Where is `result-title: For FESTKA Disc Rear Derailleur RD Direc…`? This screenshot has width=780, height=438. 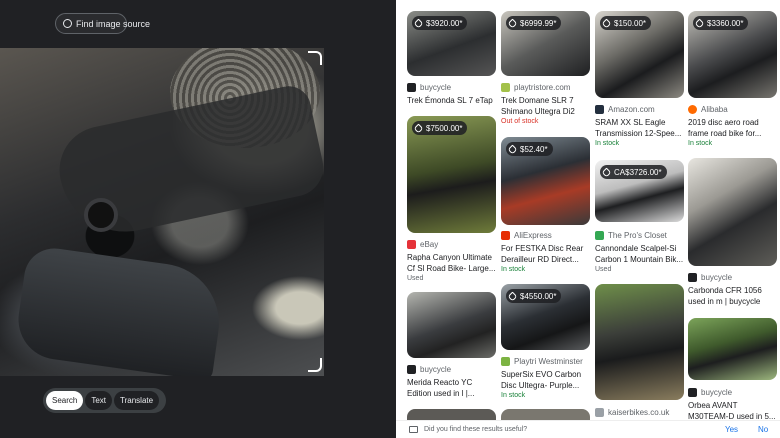 result-title: For FESTKA Disc Rear Derailleur RD Direc… is located at coordinates (545, 254).